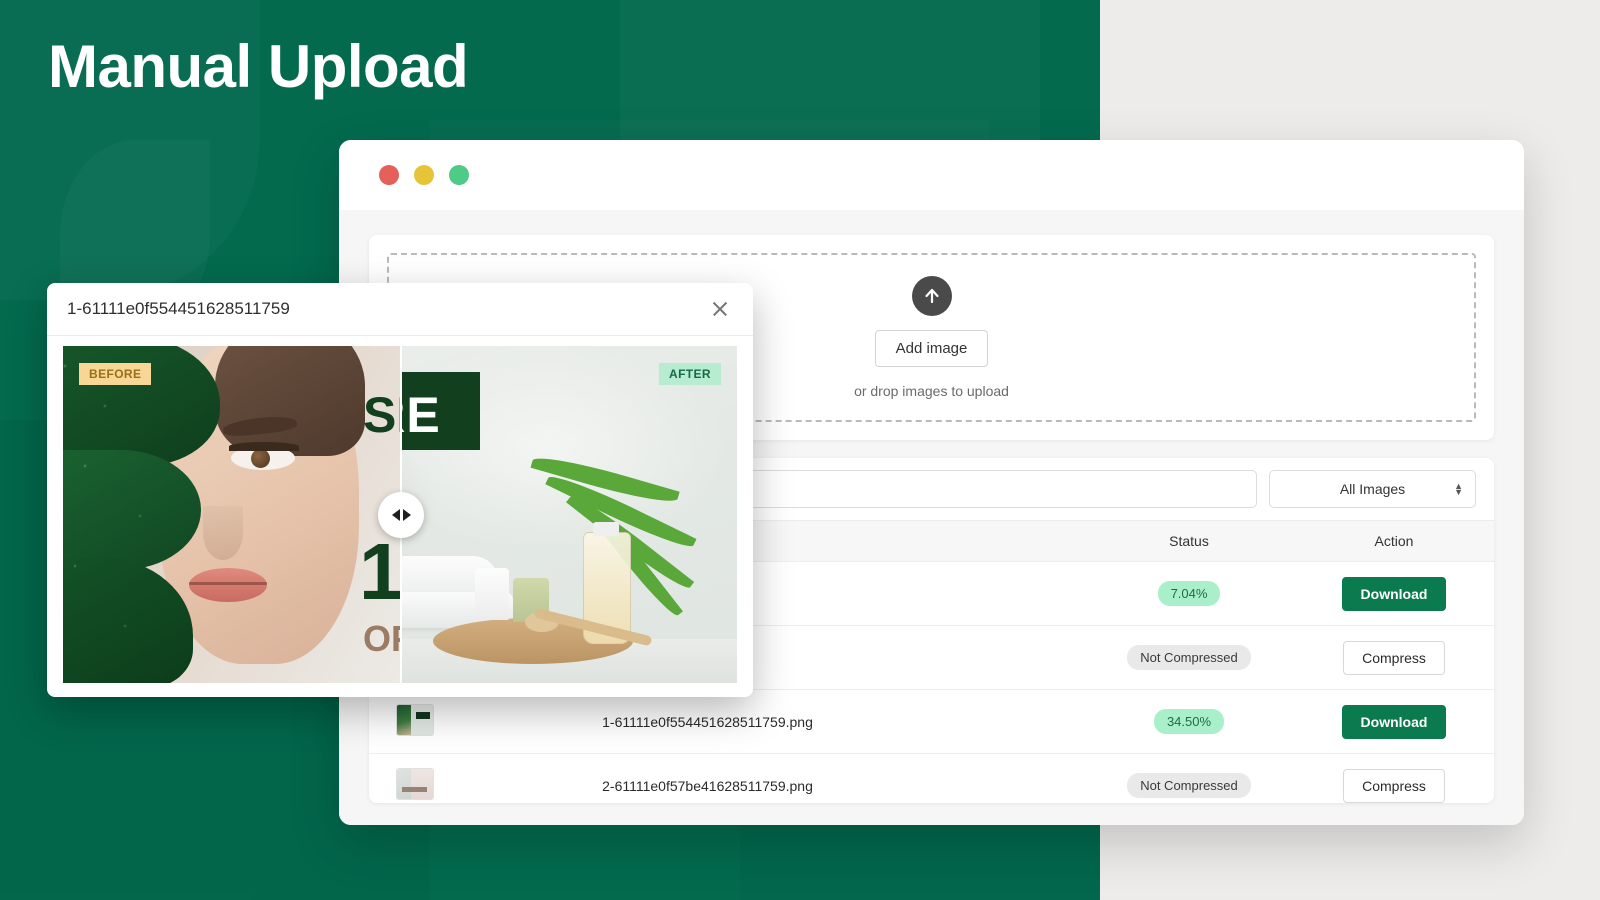 The image size is (1600, 900). What do you see at coordinates (931, 348) in the screenshot?
I see `add-image-button: Add image` at bounding box center [931, 348].